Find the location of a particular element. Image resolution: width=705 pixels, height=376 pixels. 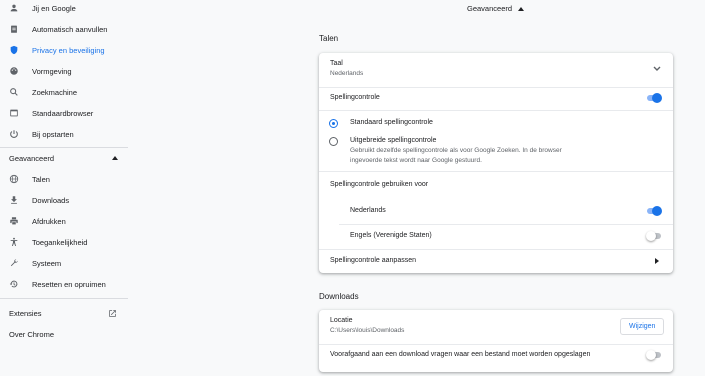

clipboard-icon is located at coordinates (14, 29).